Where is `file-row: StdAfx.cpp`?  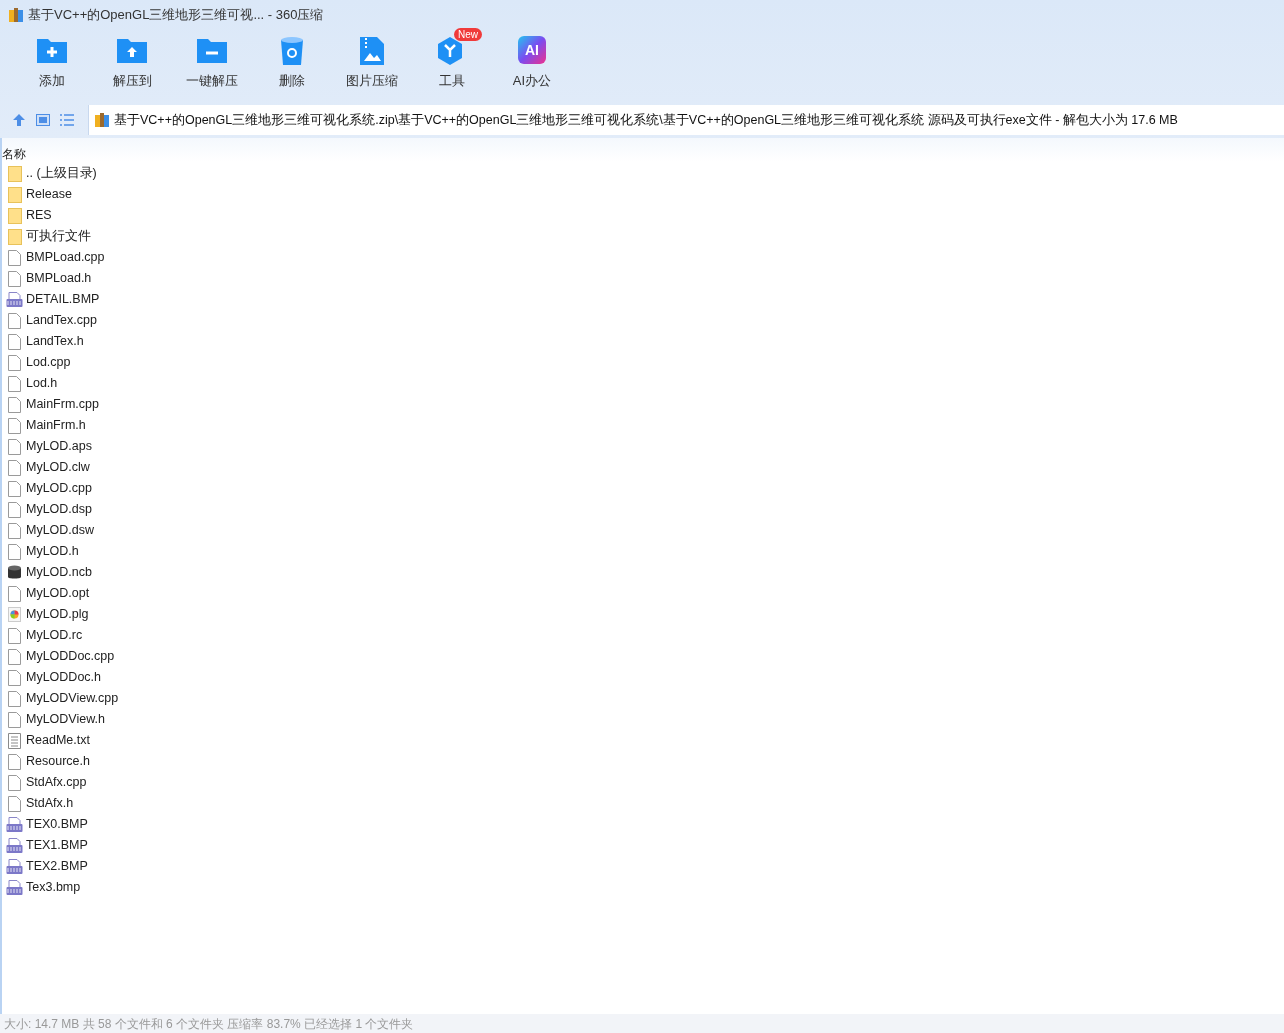 file-row: StdAfx.cpp is located at coordinates (643, 782).